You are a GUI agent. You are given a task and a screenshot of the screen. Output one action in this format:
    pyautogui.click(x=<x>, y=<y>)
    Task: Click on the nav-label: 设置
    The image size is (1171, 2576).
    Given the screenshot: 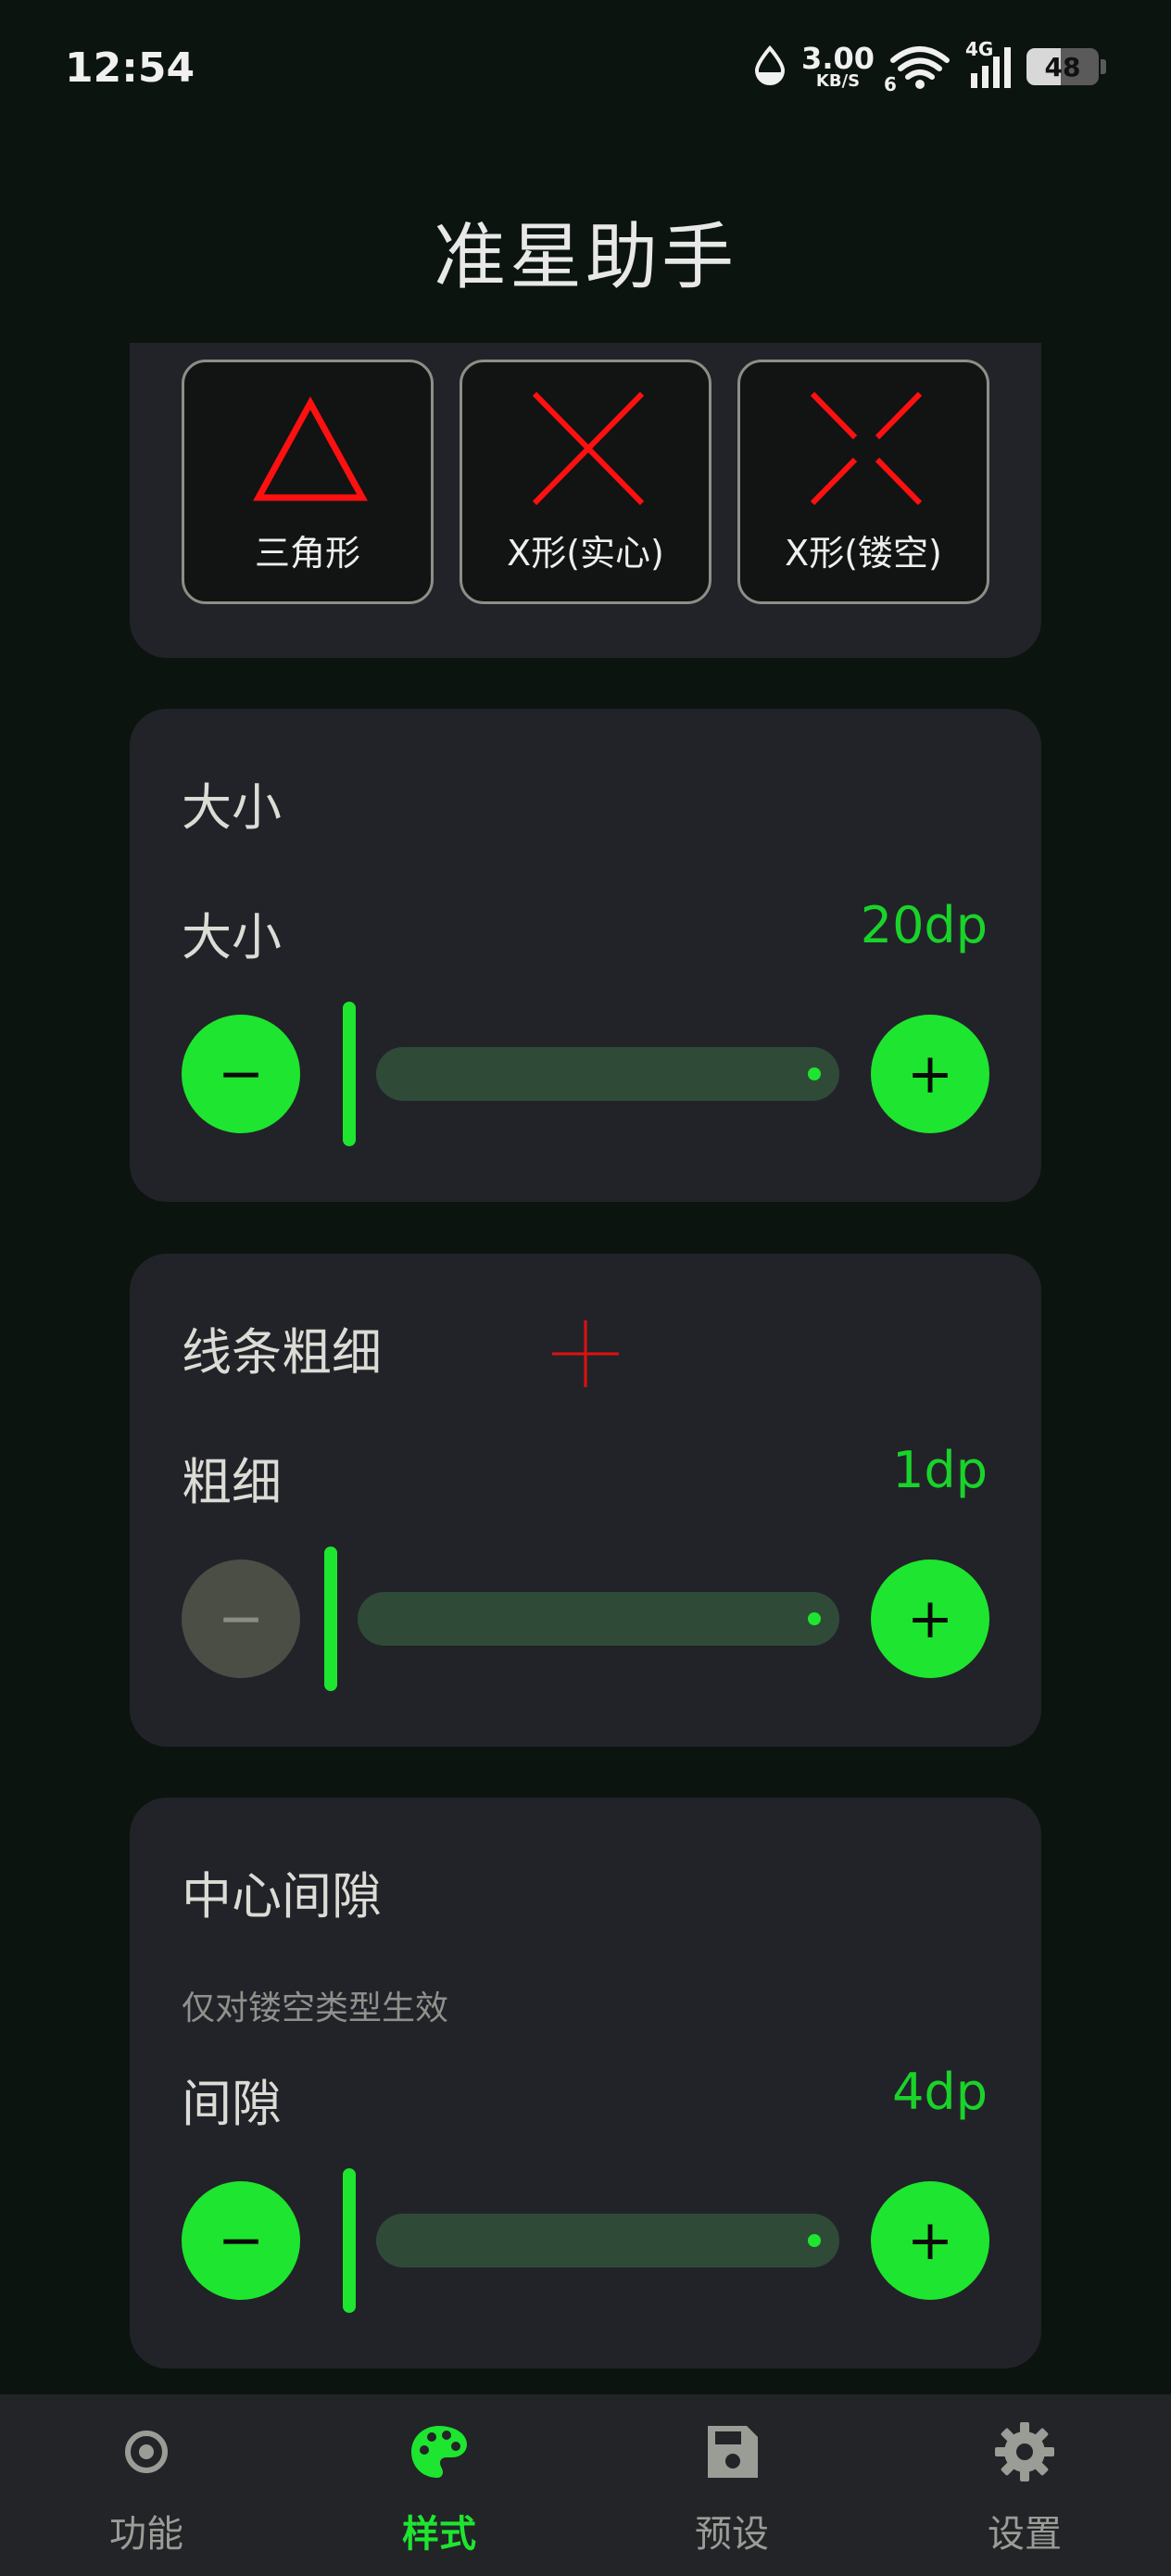 What is the action you would take?
    pyautogui.click(x=1025, y=2534)
    